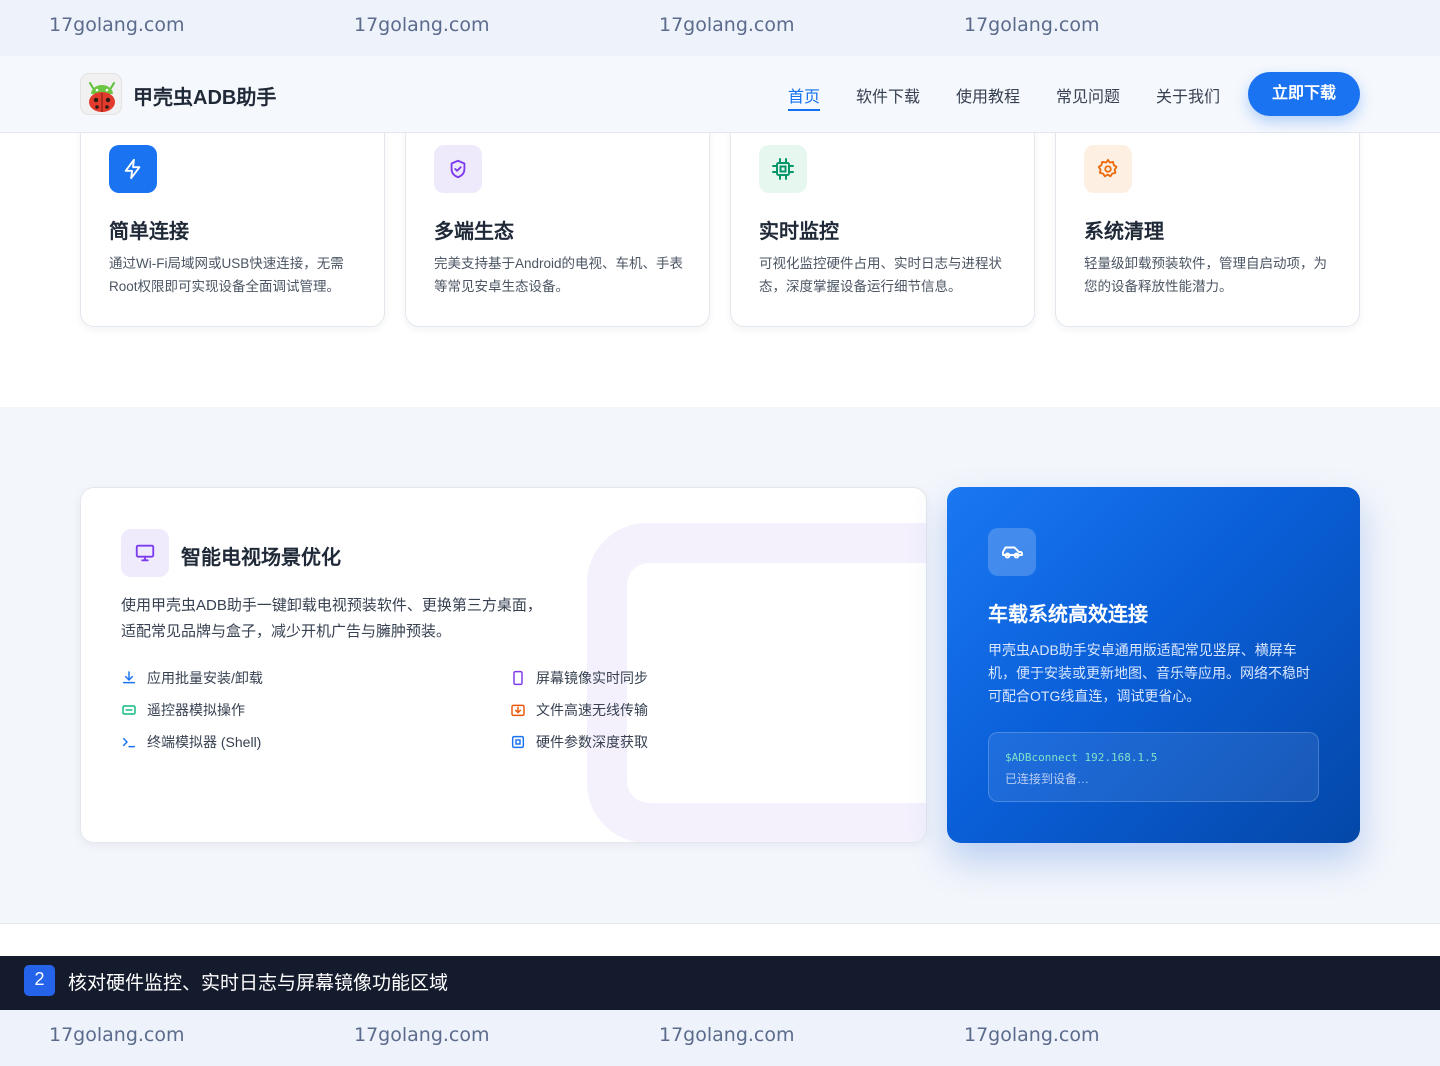 Image resolution: width=1440 pixels, height=1066 pixels. Describe the element at coordinates (149, 232) in the screenshot. I see `feature-title: 简单连接` at that location.